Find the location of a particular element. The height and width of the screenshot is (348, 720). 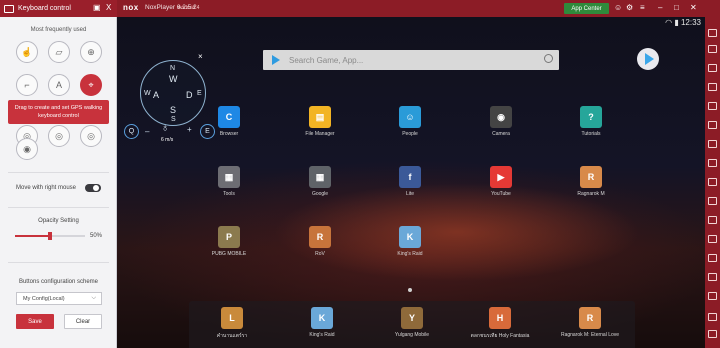

gps-walking-button: ⌖ is located at coordinates (91, 85).